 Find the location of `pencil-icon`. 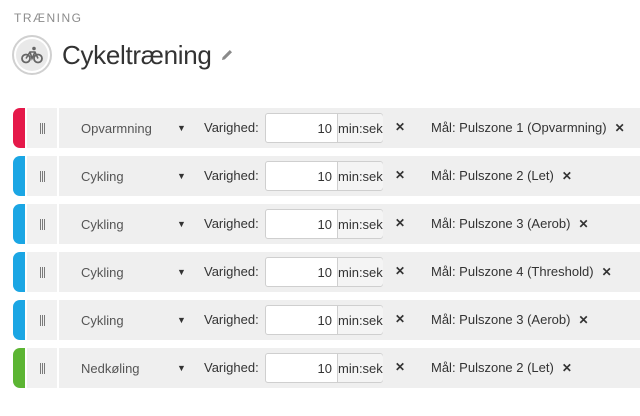

pencil-icon is located at coordinates (227, 57).